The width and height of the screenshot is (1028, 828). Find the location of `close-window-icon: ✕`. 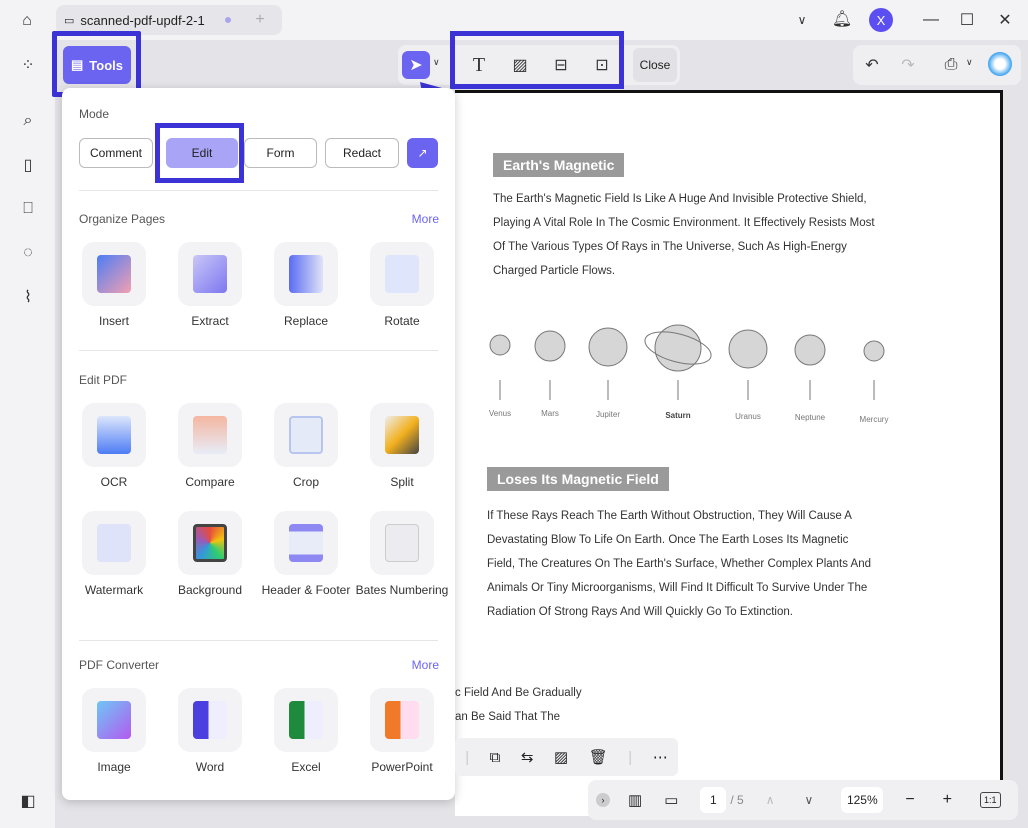

close-window-icon: ✕ is located at coordinates (1005, 20).